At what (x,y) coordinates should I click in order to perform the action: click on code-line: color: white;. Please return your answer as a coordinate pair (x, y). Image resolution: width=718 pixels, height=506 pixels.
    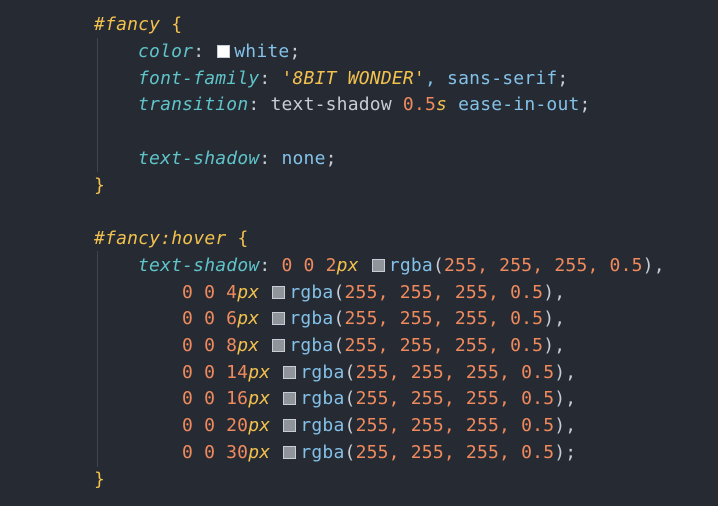
    Looking at the image, I should click on (197, 52).